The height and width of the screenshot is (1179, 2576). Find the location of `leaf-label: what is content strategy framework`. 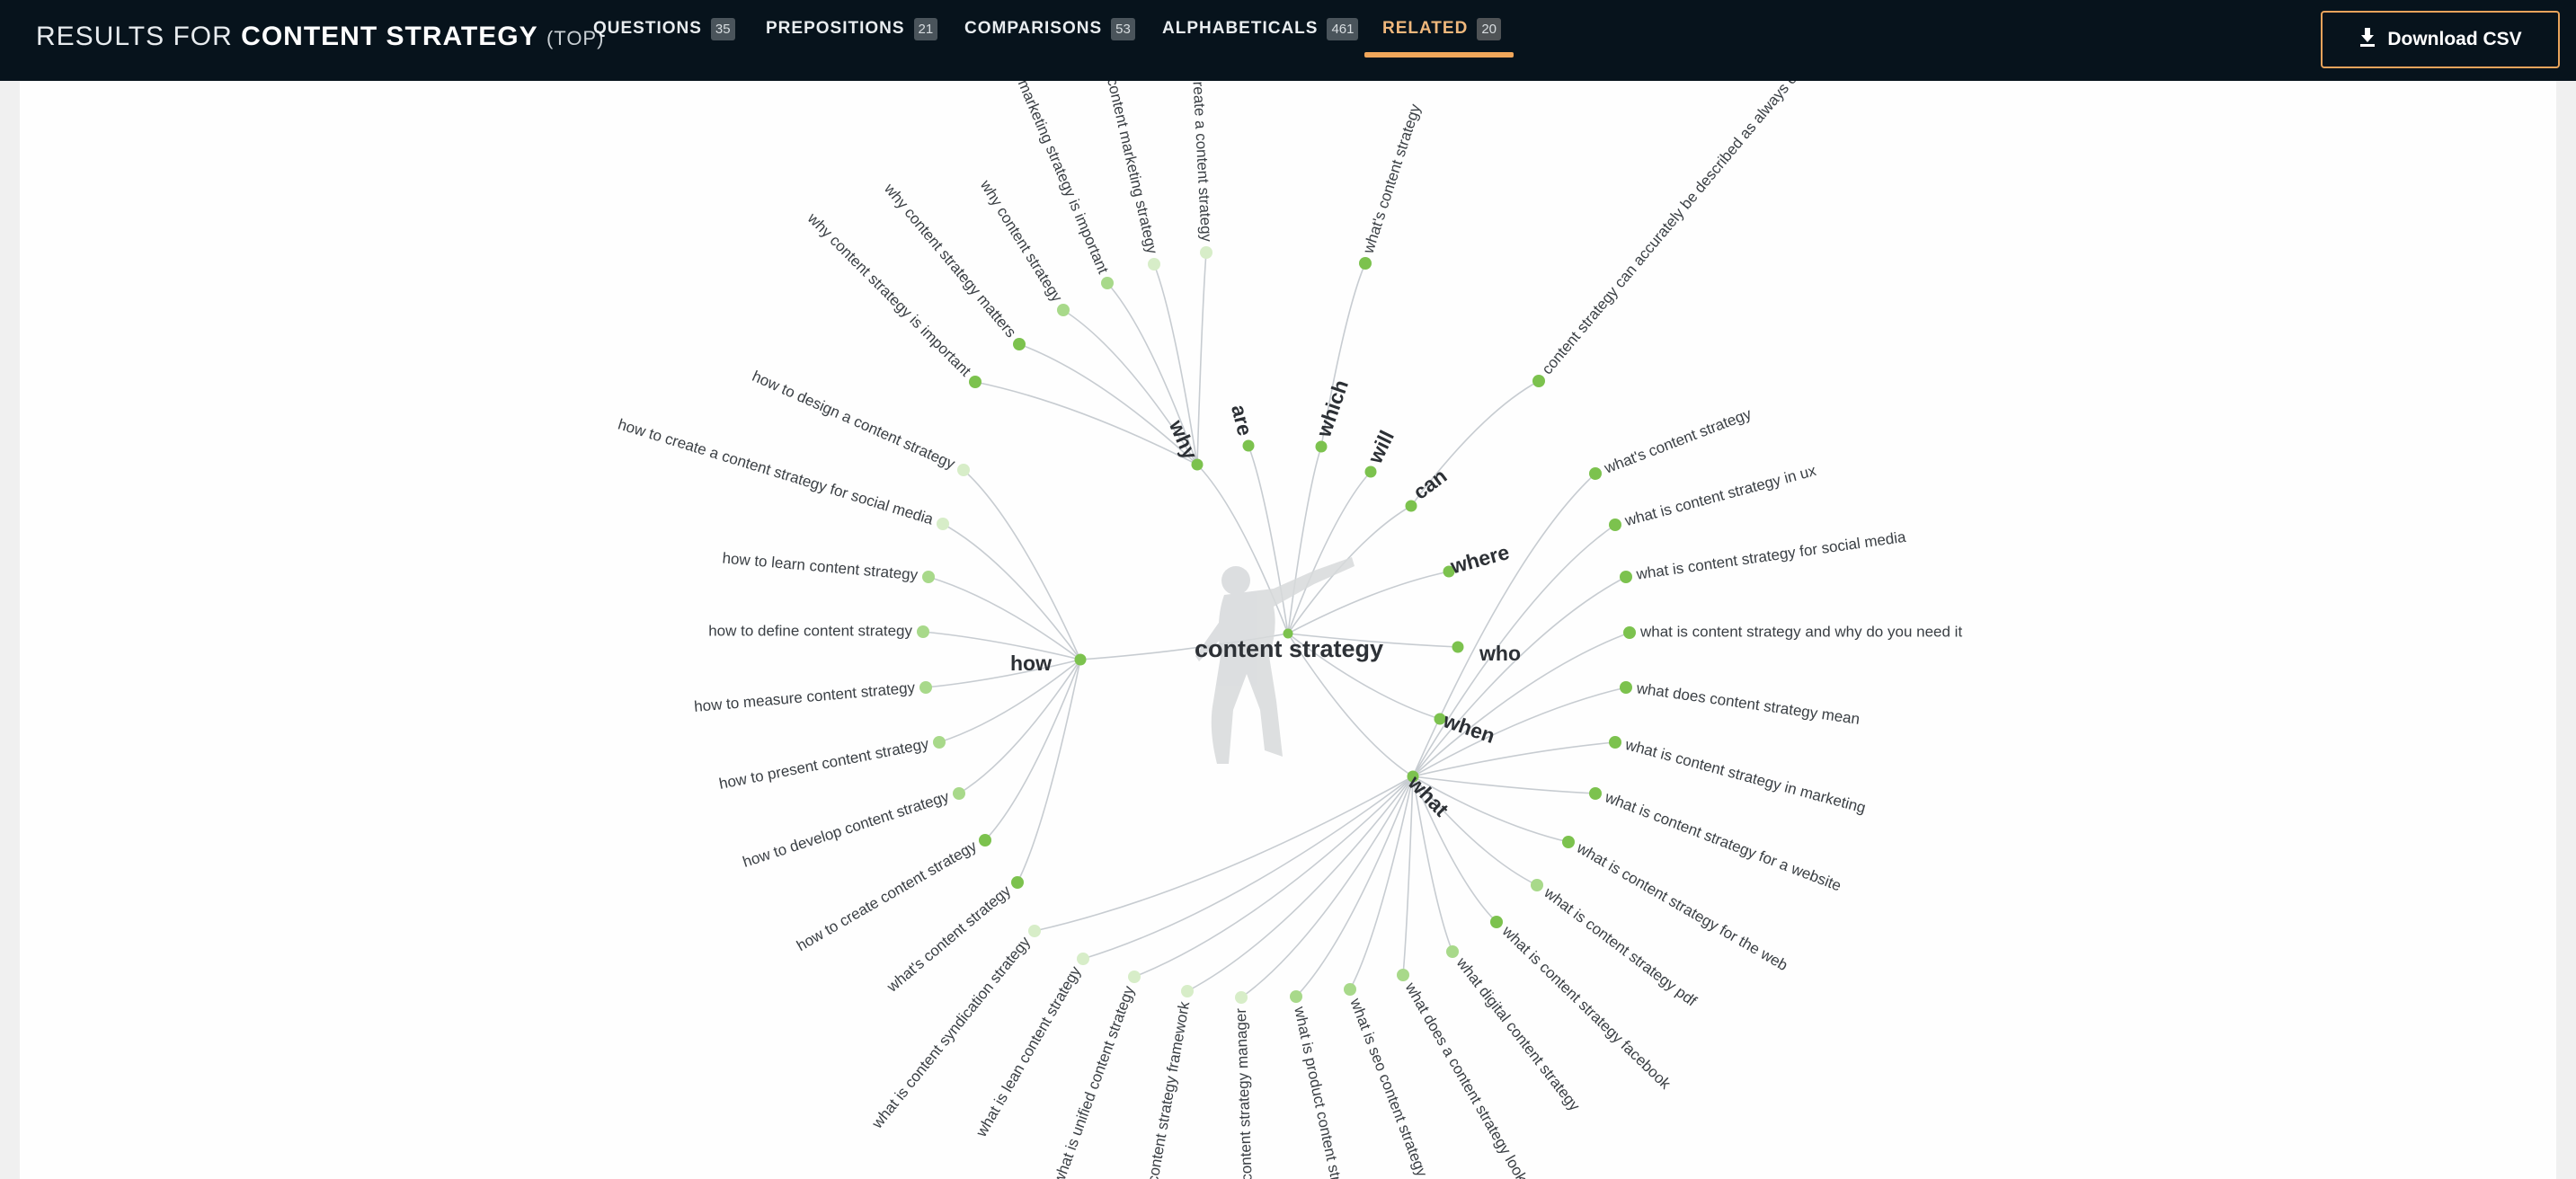

leaf-label: what is content strategy framework is located at coordinates (1164, 1089).